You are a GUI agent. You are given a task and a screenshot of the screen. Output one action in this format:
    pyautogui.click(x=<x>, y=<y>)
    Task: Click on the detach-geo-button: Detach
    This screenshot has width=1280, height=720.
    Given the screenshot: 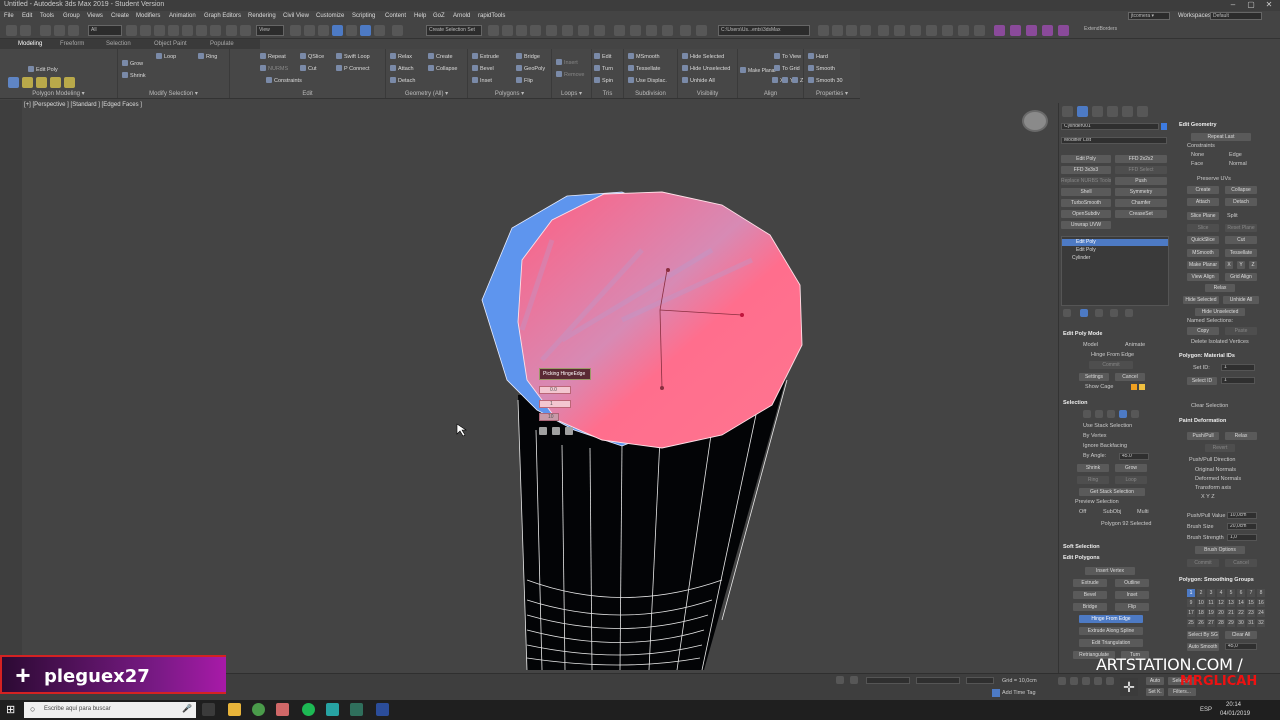 What is the action you would take?
    pyautogui.click(x=1241, y=202)
    